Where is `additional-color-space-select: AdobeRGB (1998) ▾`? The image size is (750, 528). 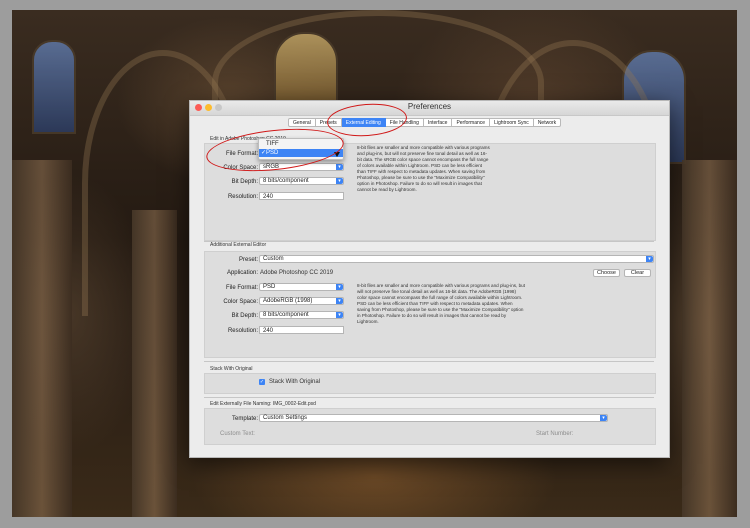
additional-color-space-select: AdobeRGB (1998) ▾ is located at coordinates (301, 301).